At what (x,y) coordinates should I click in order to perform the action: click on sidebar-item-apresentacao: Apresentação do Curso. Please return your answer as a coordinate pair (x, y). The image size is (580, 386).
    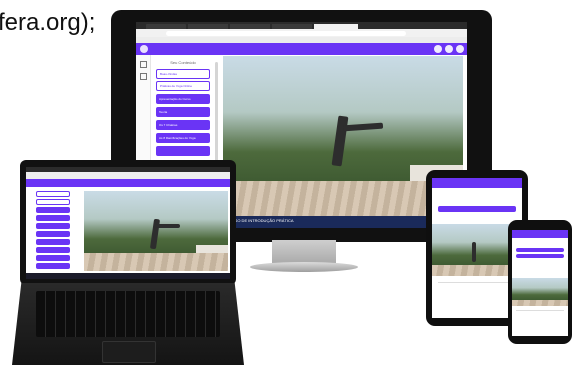
    Looking at the image, I should click on (183, 99).